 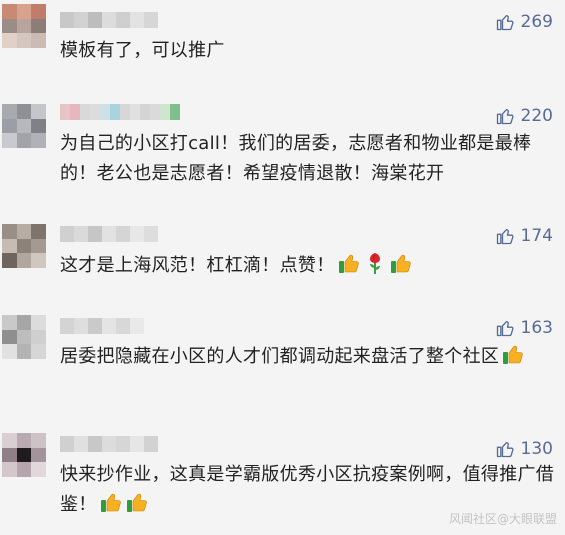 I want to click on rose-emoji-icon, so click(x=375, y=263).